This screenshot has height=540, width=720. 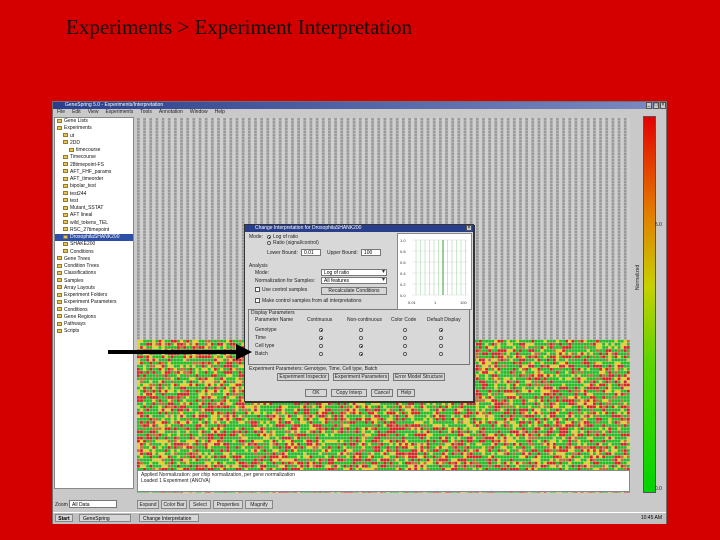 I want to click on tree-node: Array Layouts, so click(x=94, y=288).